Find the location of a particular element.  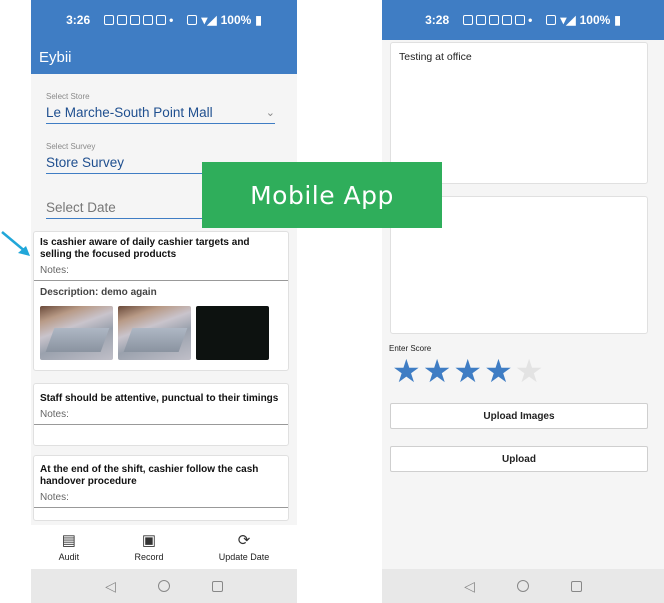

score-label: Enter Score is located at coordinates (410, 348).